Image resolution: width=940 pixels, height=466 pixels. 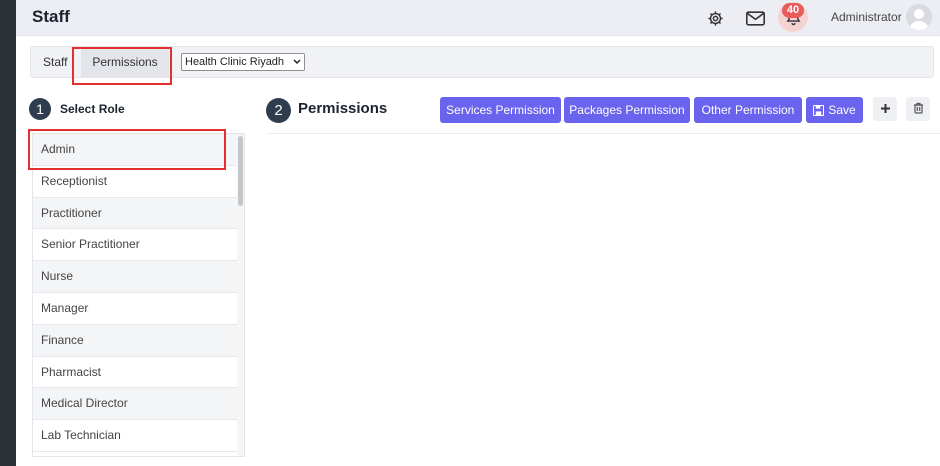 What do you see at coordinates (240, 171) in the screenshot?
I see `scrollbar-thumb` at bounding box center [240, 171].